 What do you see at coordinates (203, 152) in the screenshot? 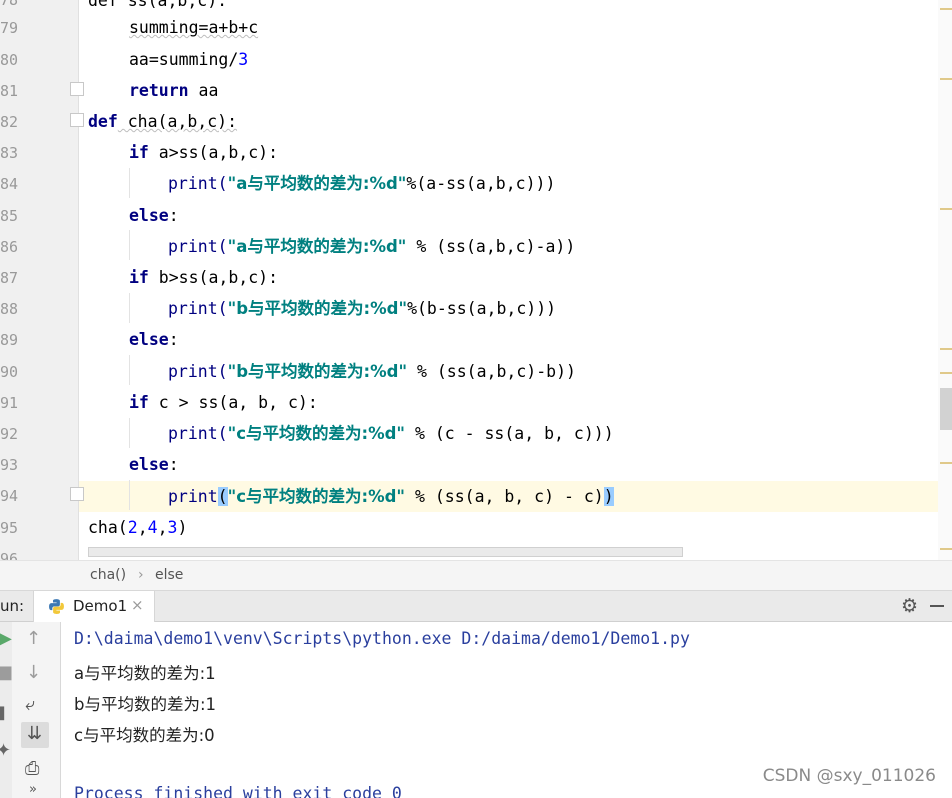
I see `code-line: if a>ss(a,b,c):` at bounding box center [203, 152].